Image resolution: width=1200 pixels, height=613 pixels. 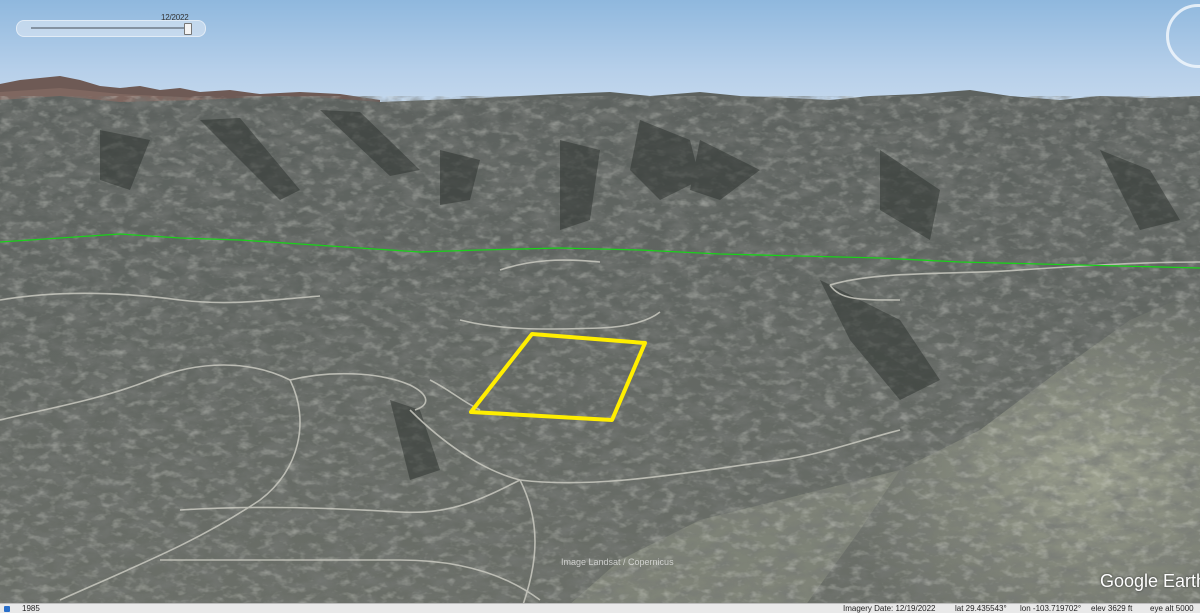 What do you see at coordinates (1051, 608) in the screenshot?
I see `longitude-readout: lon -103.719702°` at bounding box center [1051, 608].